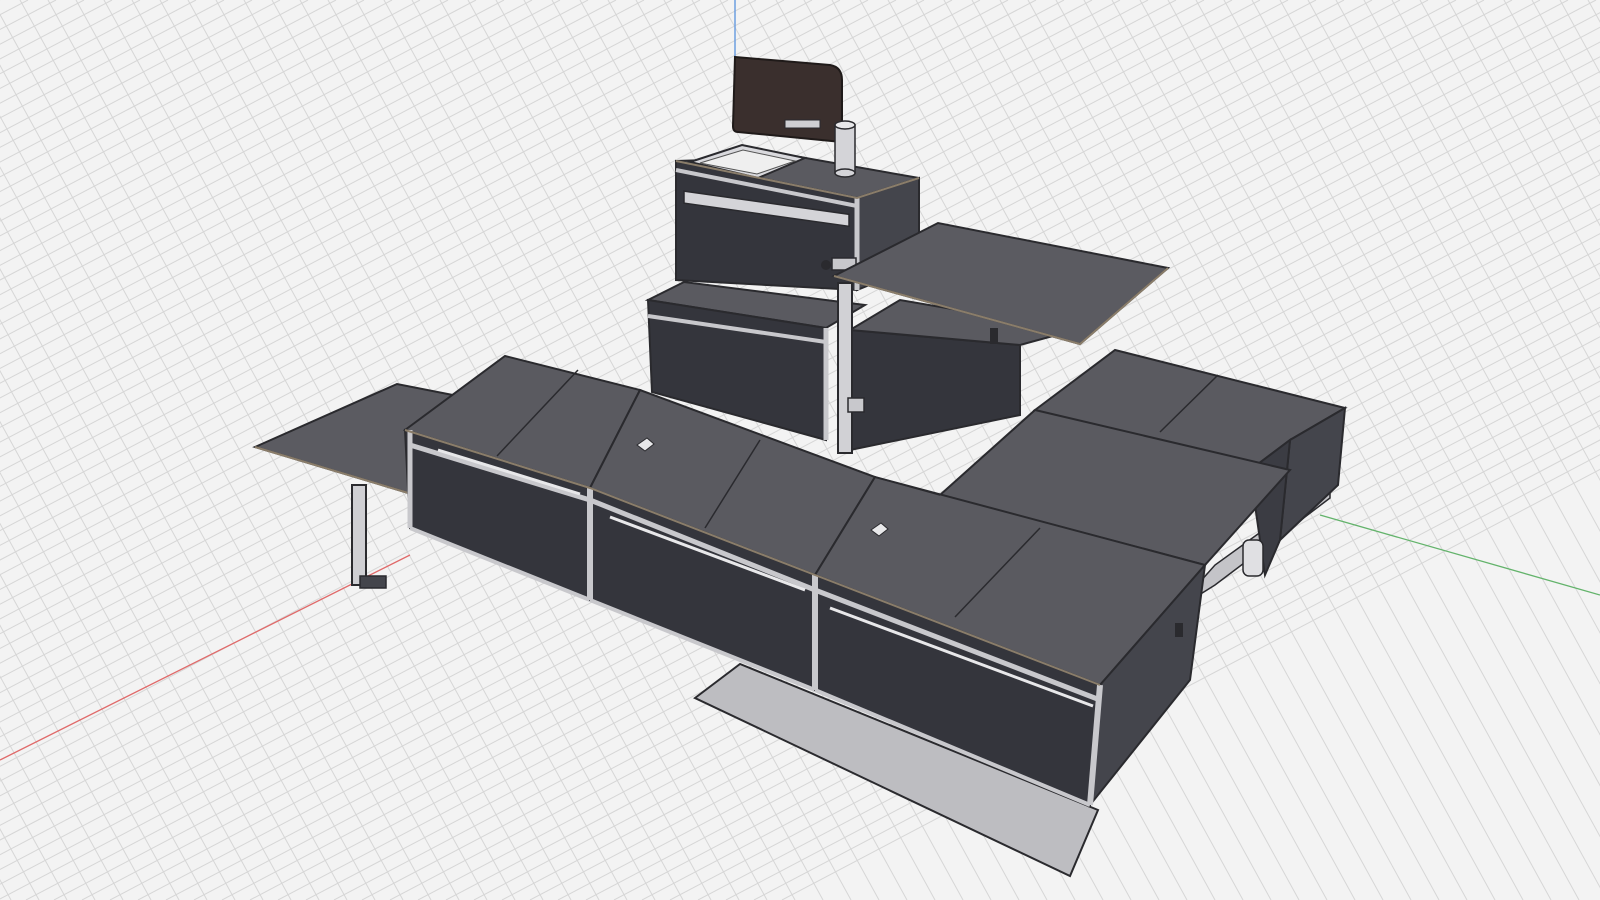  What do you see at coordinates (787, 99) in the screenshot?
I see `sink-lid` at bounding box center [787, 99].